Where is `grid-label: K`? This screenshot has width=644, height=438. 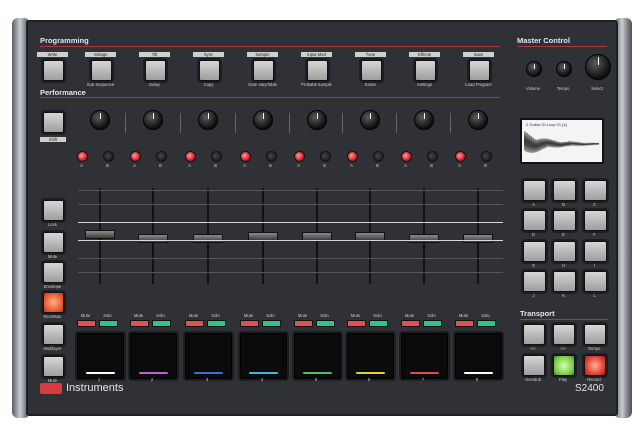
grid-label: K is located at coordinates (563, 295).